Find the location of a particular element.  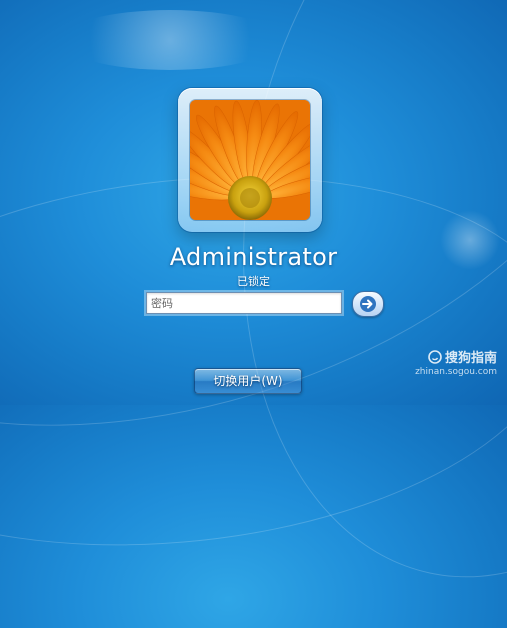

orange-gerbera-flower-icon is located at coordinates (250, 160).